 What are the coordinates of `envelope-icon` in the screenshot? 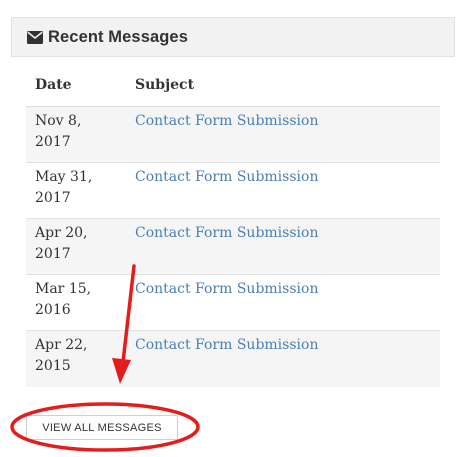 It's located at (35, 37).